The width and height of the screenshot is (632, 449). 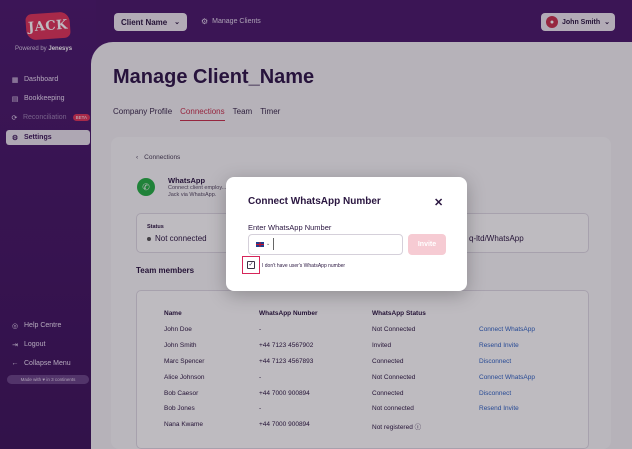 What do you see at coordinates (438, 202) in the screenshot?
I see `close-icon: ✕` at bounding box center [438, 202].